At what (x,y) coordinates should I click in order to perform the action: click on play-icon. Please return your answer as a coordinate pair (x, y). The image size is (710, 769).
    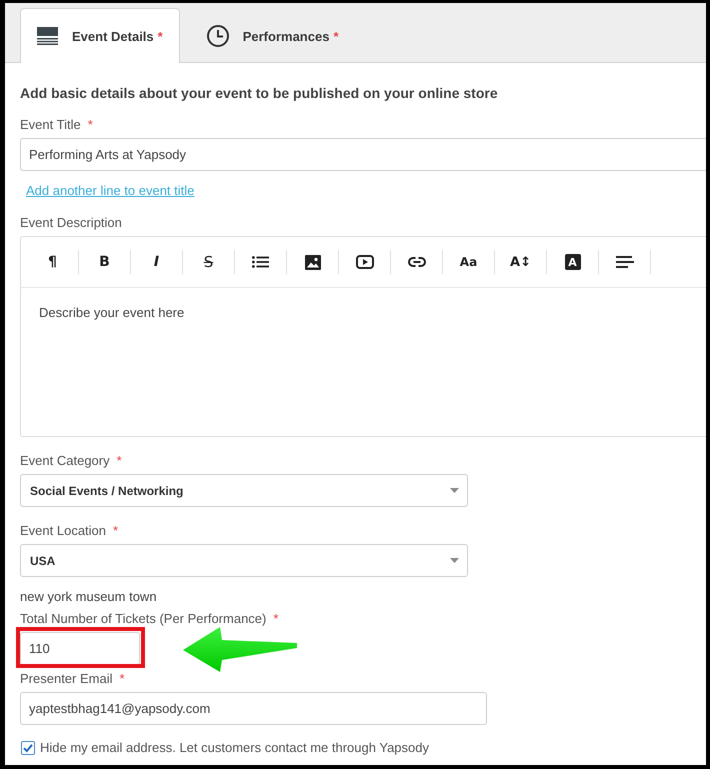
    Looking at the image, I should click on (365, 262).